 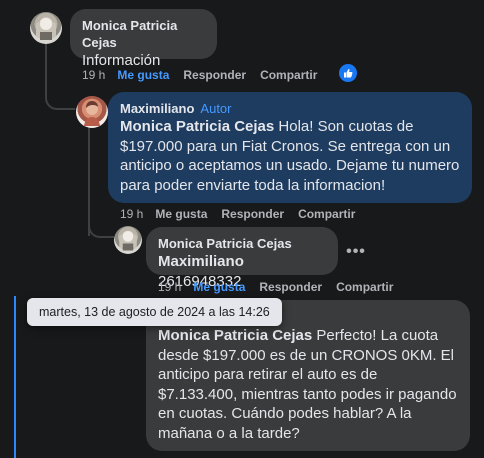 I want to click on thumbs-up-icon, so click(x=348, y=73).